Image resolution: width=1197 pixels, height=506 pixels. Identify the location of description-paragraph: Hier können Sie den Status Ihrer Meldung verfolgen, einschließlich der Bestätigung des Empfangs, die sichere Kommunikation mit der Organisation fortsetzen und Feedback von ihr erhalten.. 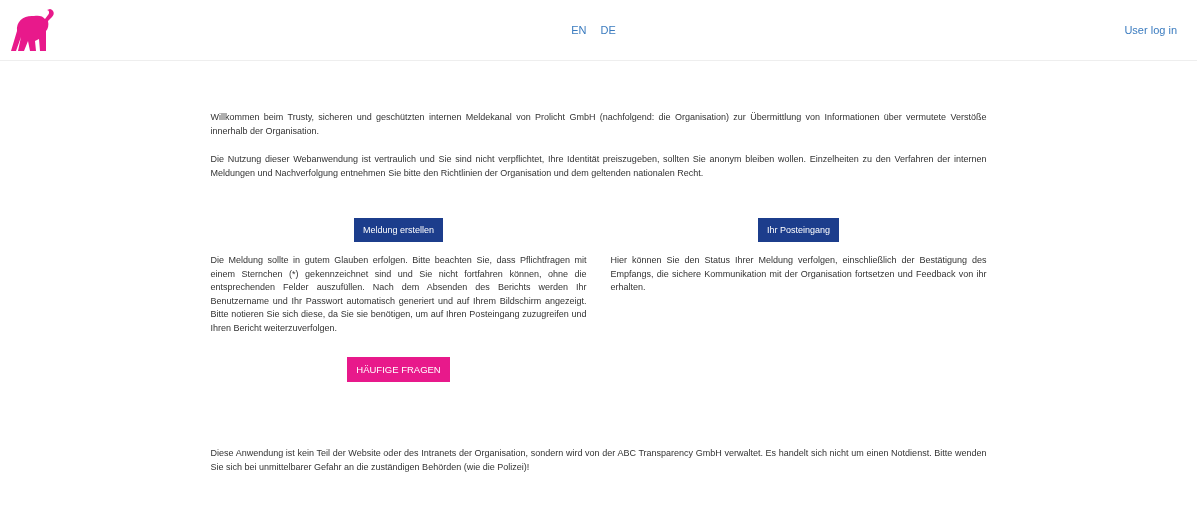
(798, 274).